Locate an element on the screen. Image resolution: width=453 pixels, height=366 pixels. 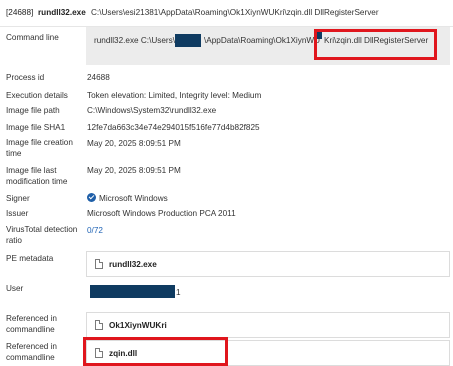
highlight-box-command is located at coordinates (375, 44).